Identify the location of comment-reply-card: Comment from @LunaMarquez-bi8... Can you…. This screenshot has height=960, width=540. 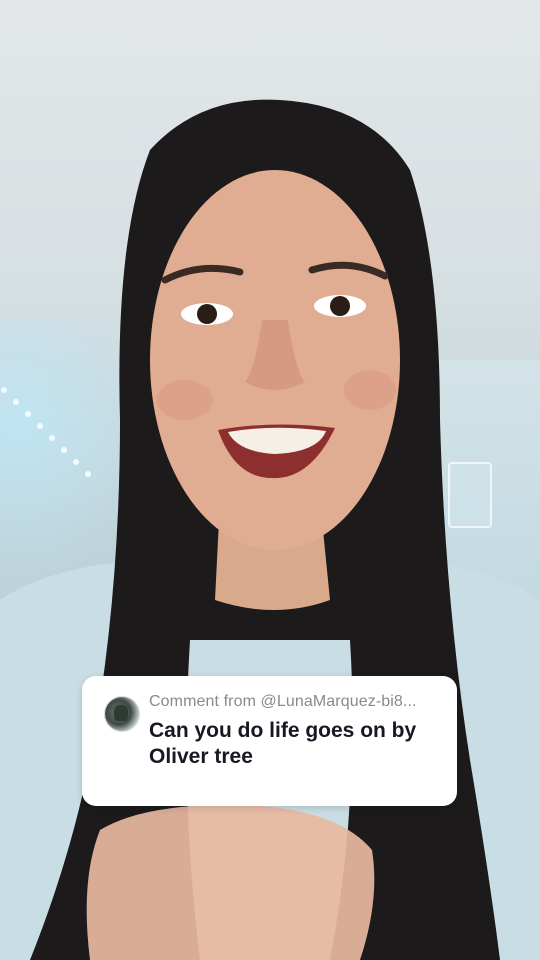
(269, 741).